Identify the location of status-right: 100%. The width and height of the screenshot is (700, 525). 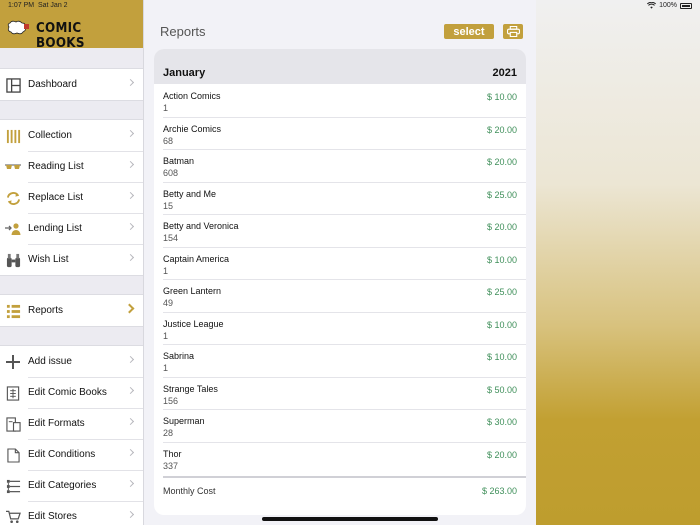
(669, 5).